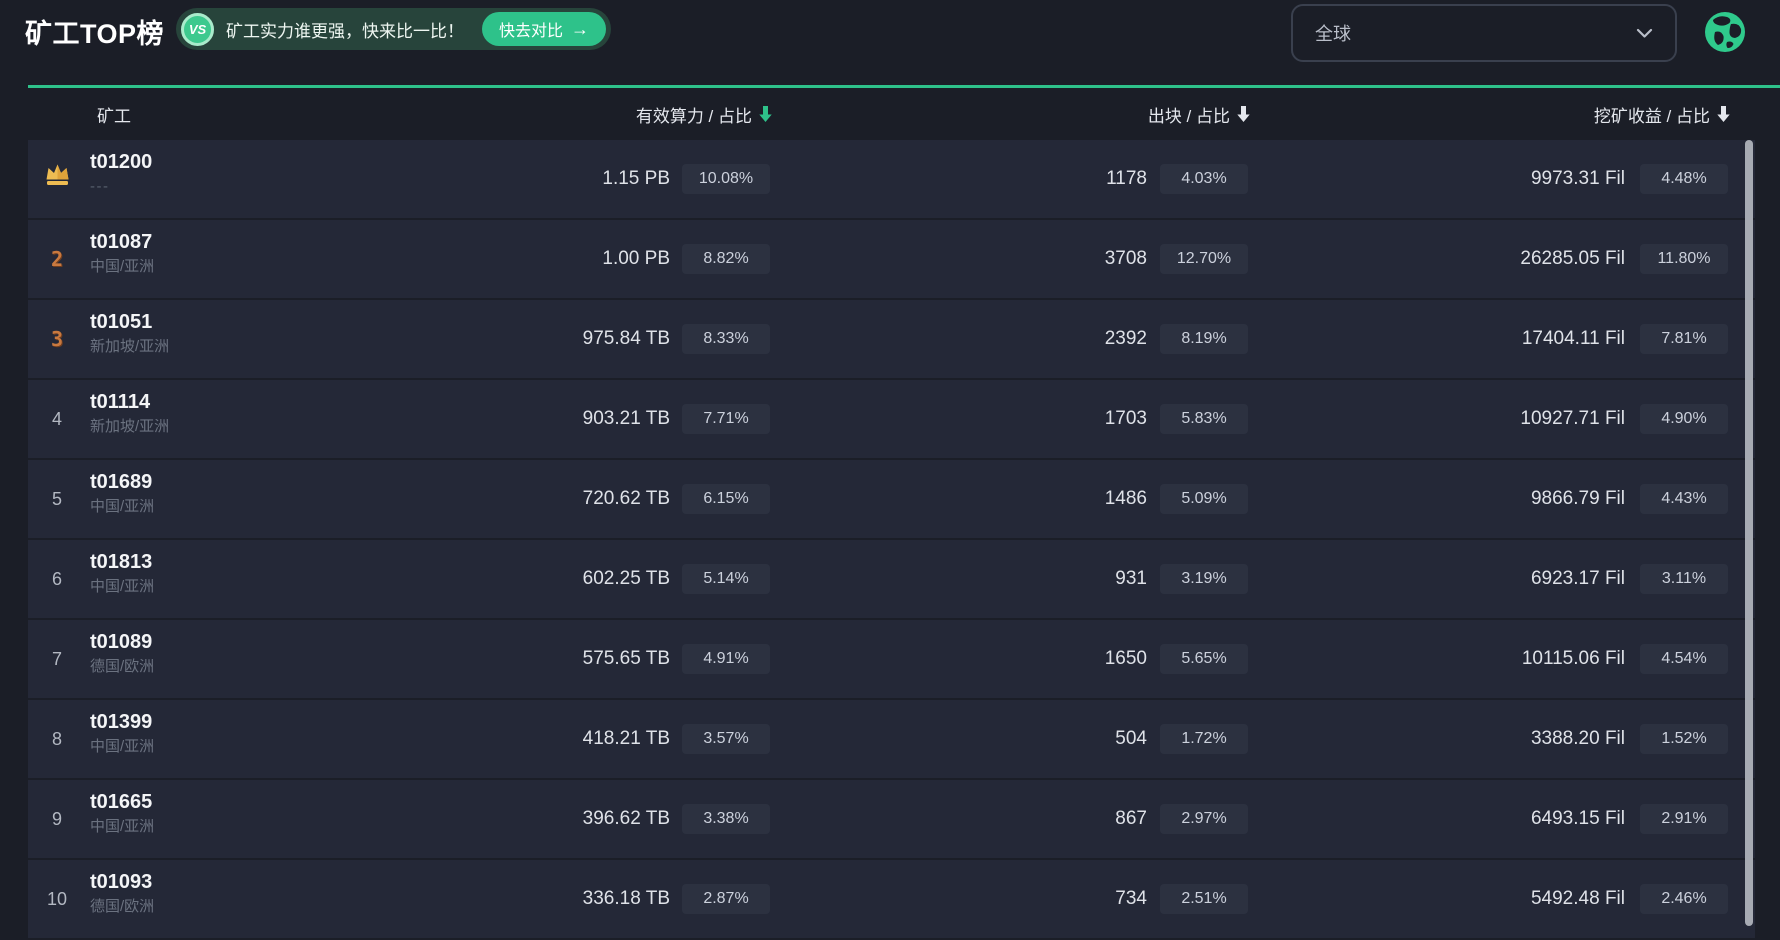 Image resolution: width=1780 pixels, height=940 pixels. I want to click on rank-number: 8, so click(56, 738).